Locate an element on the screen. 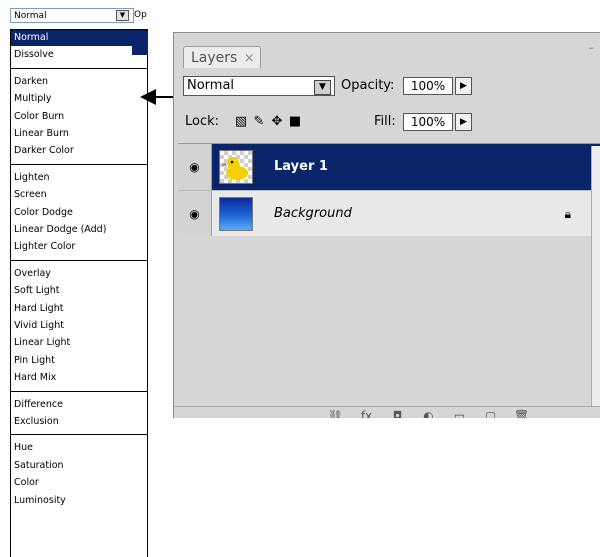  menu-item-difference: Difference is located at coordinates (79, 405).